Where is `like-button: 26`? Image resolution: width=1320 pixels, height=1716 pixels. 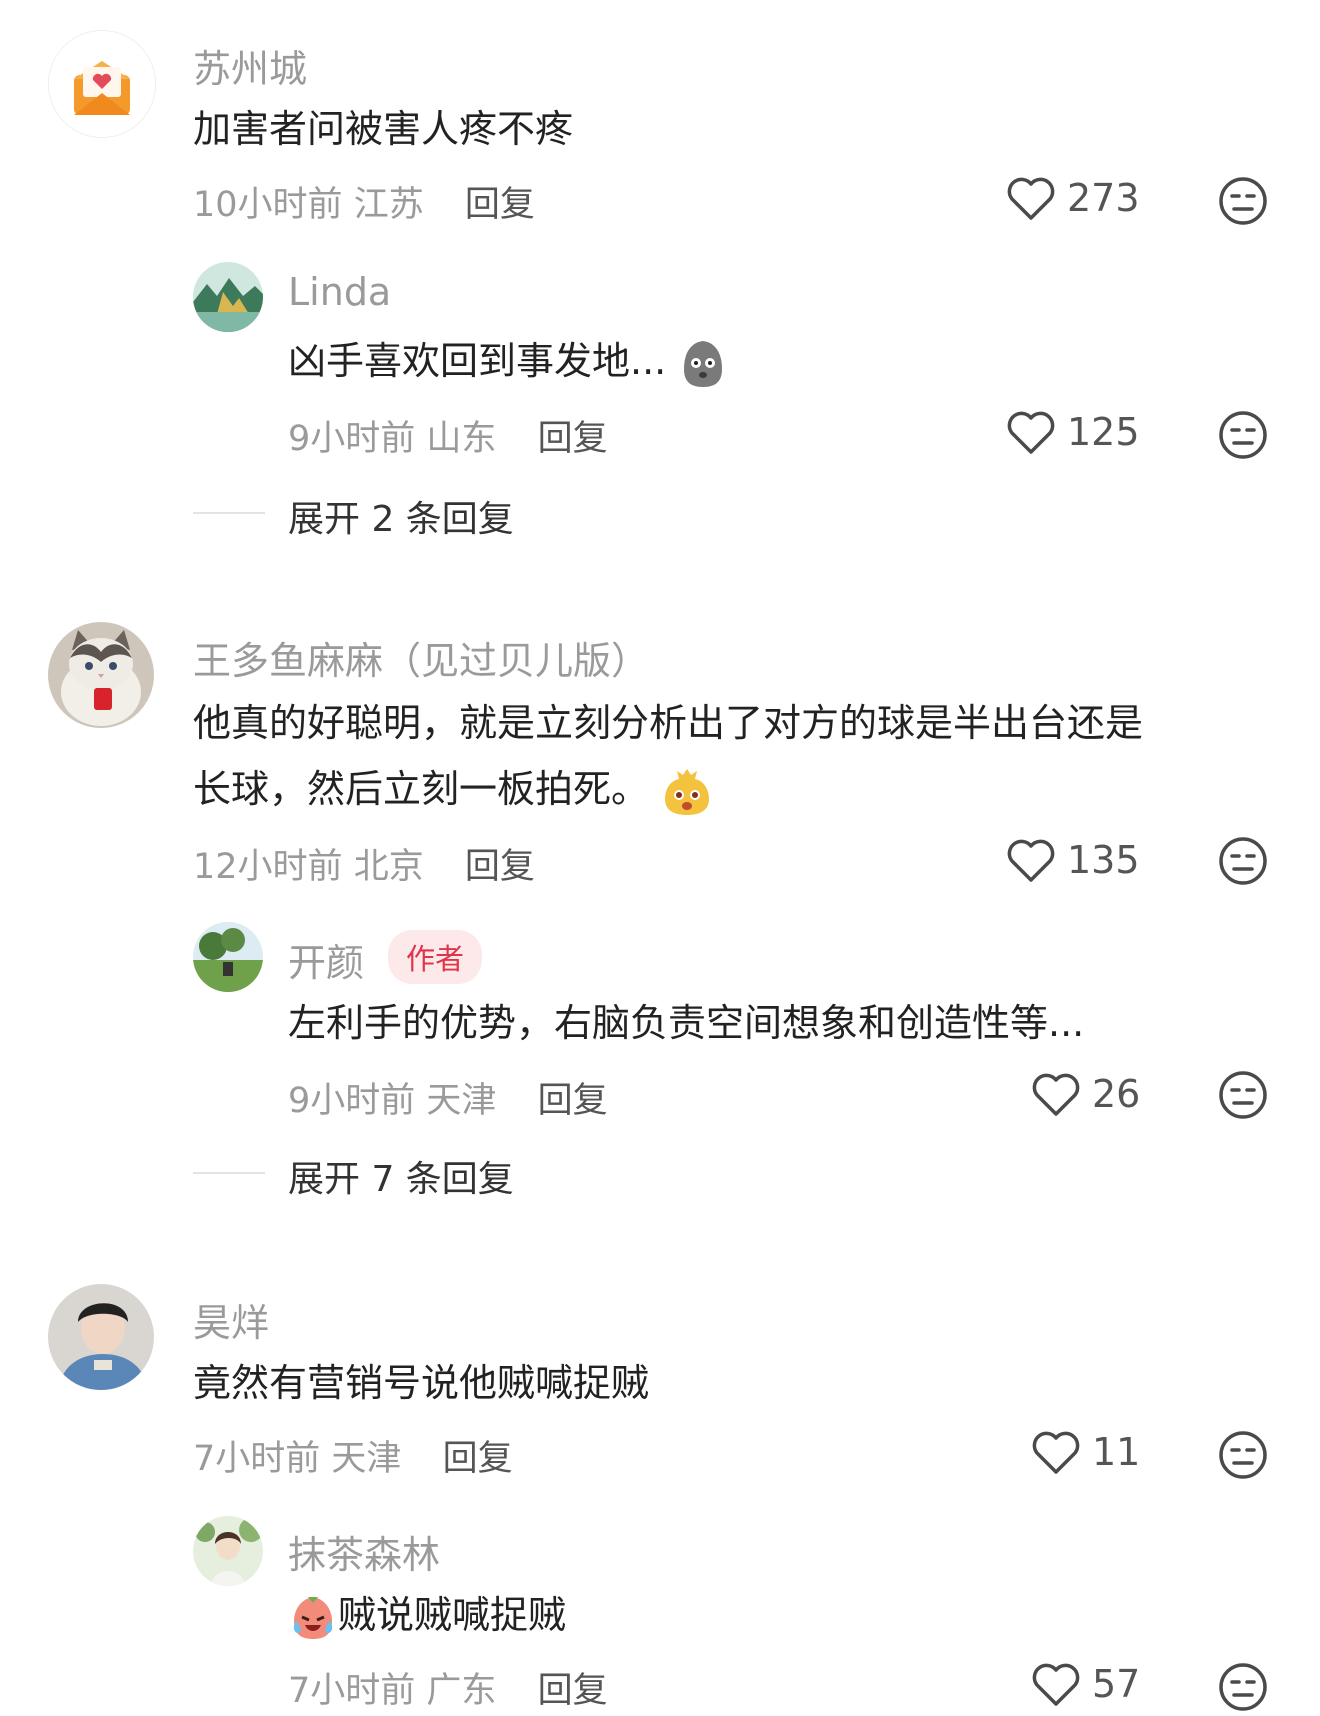 like-button: 26 is located at coordinates (1085, 1094).